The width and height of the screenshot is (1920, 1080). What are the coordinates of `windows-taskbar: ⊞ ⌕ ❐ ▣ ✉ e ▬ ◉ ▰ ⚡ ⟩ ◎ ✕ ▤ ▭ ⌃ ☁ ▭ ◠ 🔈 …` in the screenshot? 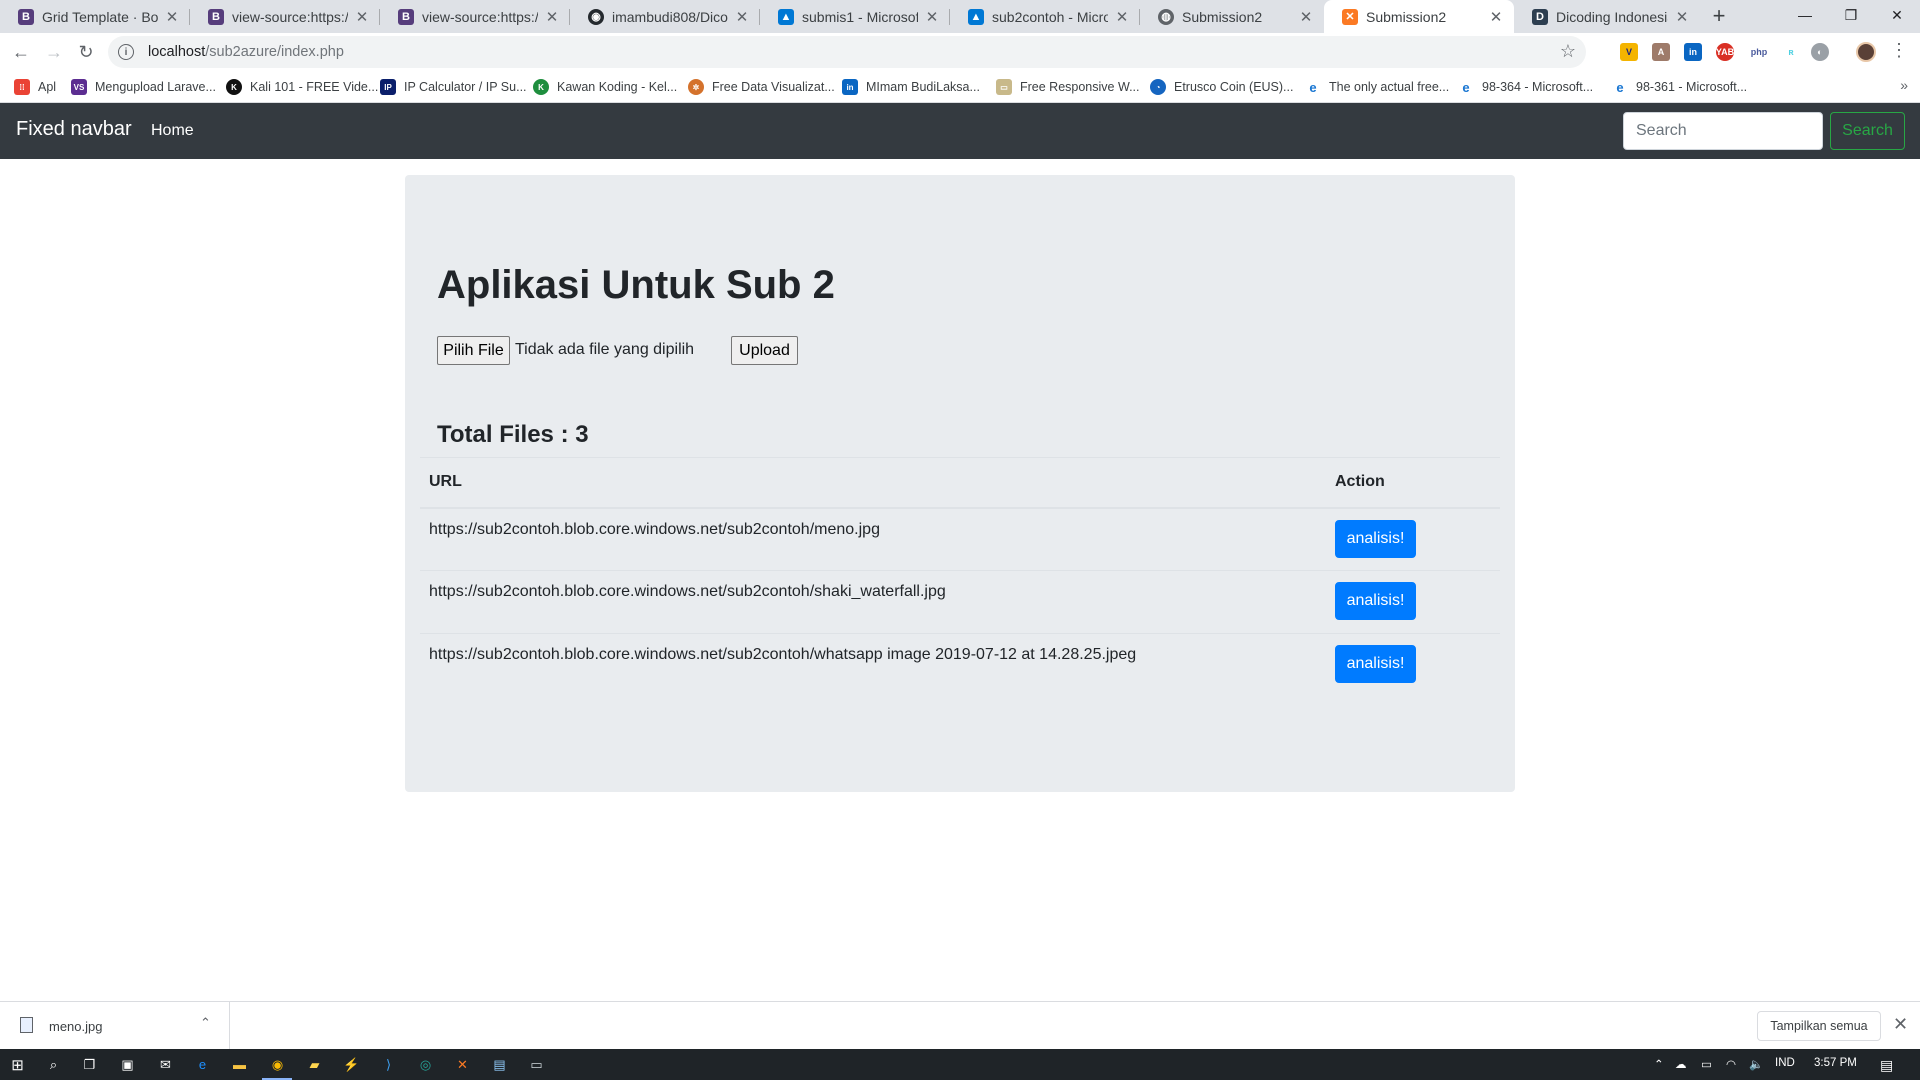 It's located at (960, 1064).